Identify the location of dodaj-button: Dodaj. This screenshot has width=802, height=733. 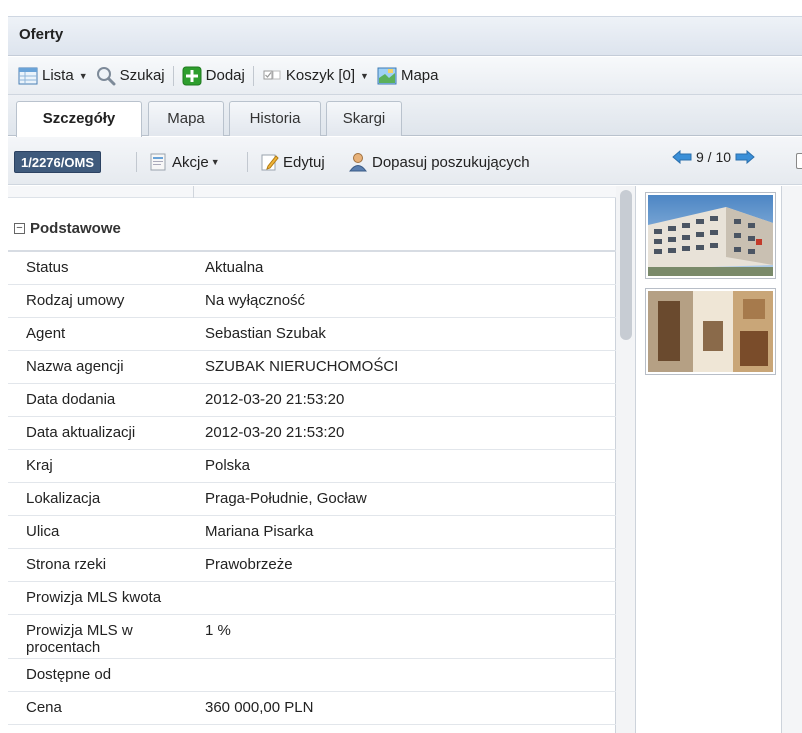
(213, 76).